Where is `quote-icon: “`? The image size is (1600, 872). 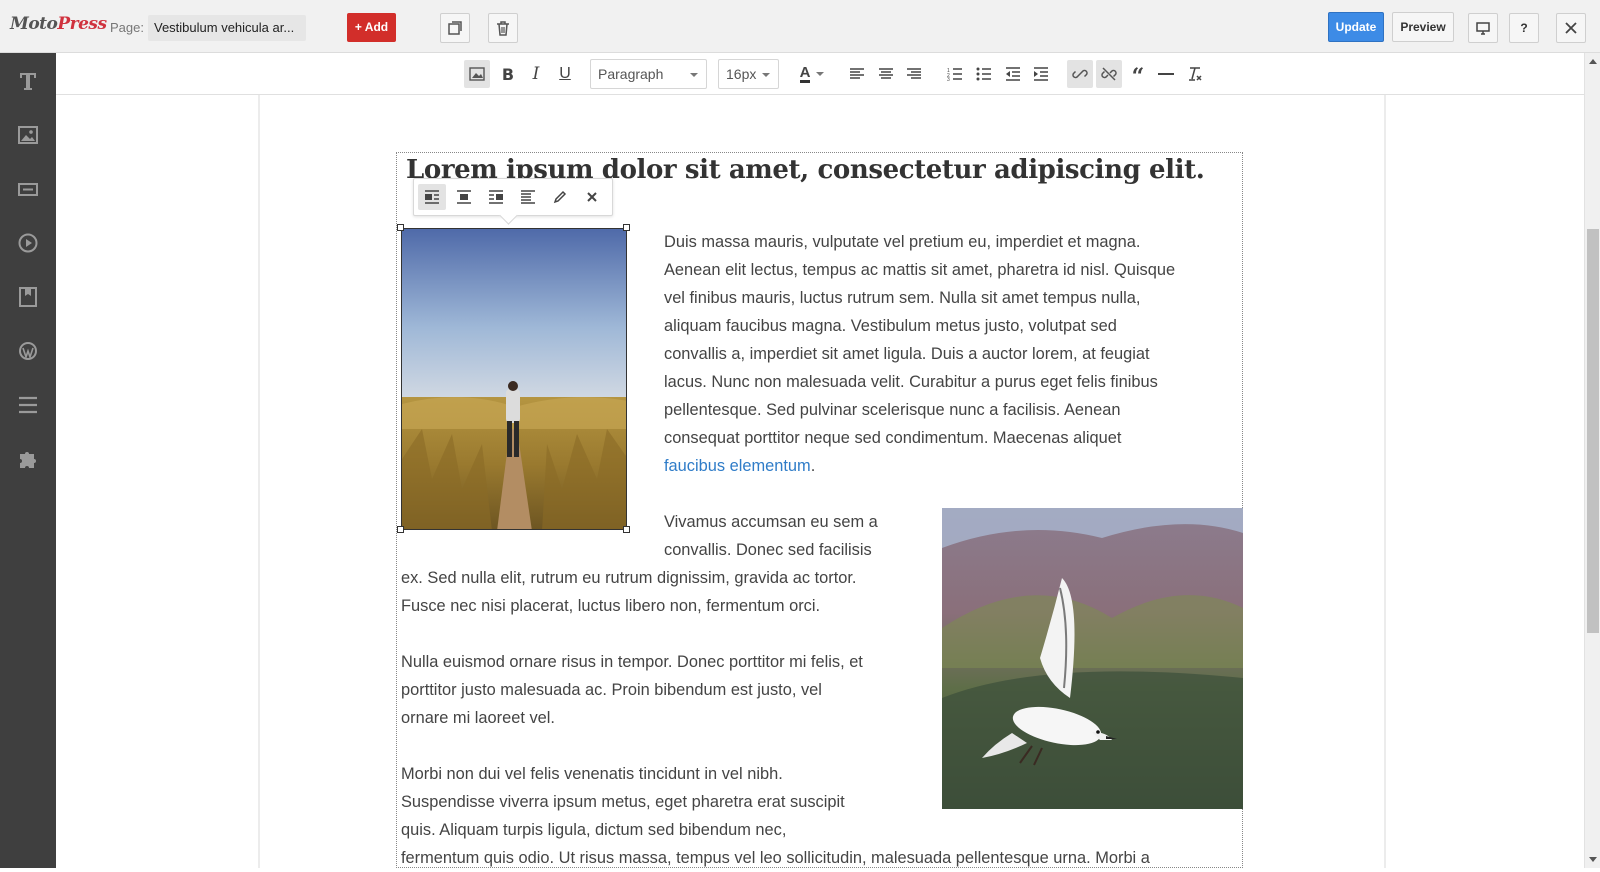 quote-icon: “ is located at coordinates (1138, 77).